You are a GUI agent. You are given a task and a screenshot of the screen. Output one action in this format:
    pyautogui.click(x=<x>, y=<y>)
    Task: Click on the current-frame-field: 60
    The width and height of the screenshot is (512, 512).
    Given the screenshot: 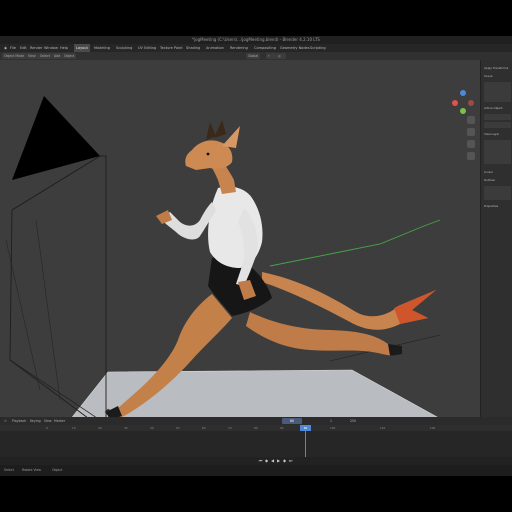 What is the action you would take?
    pyautogui.click(x=292, y=421)
    